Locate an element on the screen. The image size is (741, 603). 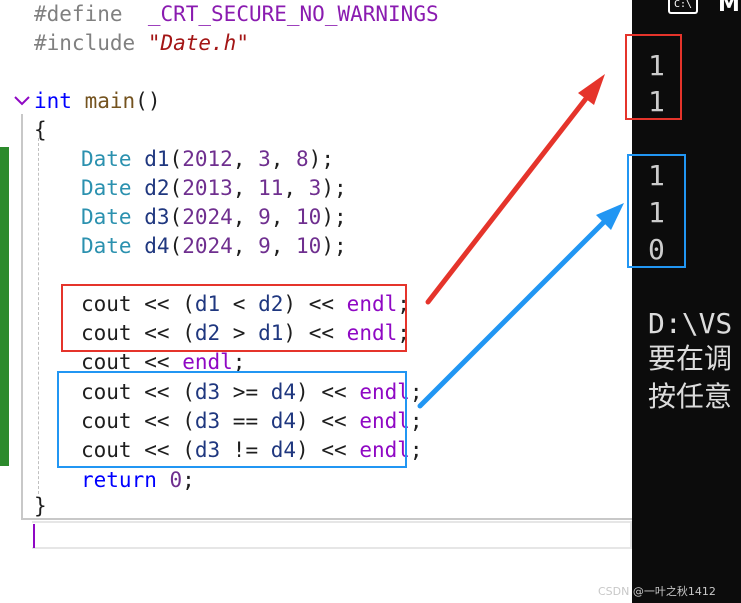
close-brace: } is located at coordinates (40, 506).